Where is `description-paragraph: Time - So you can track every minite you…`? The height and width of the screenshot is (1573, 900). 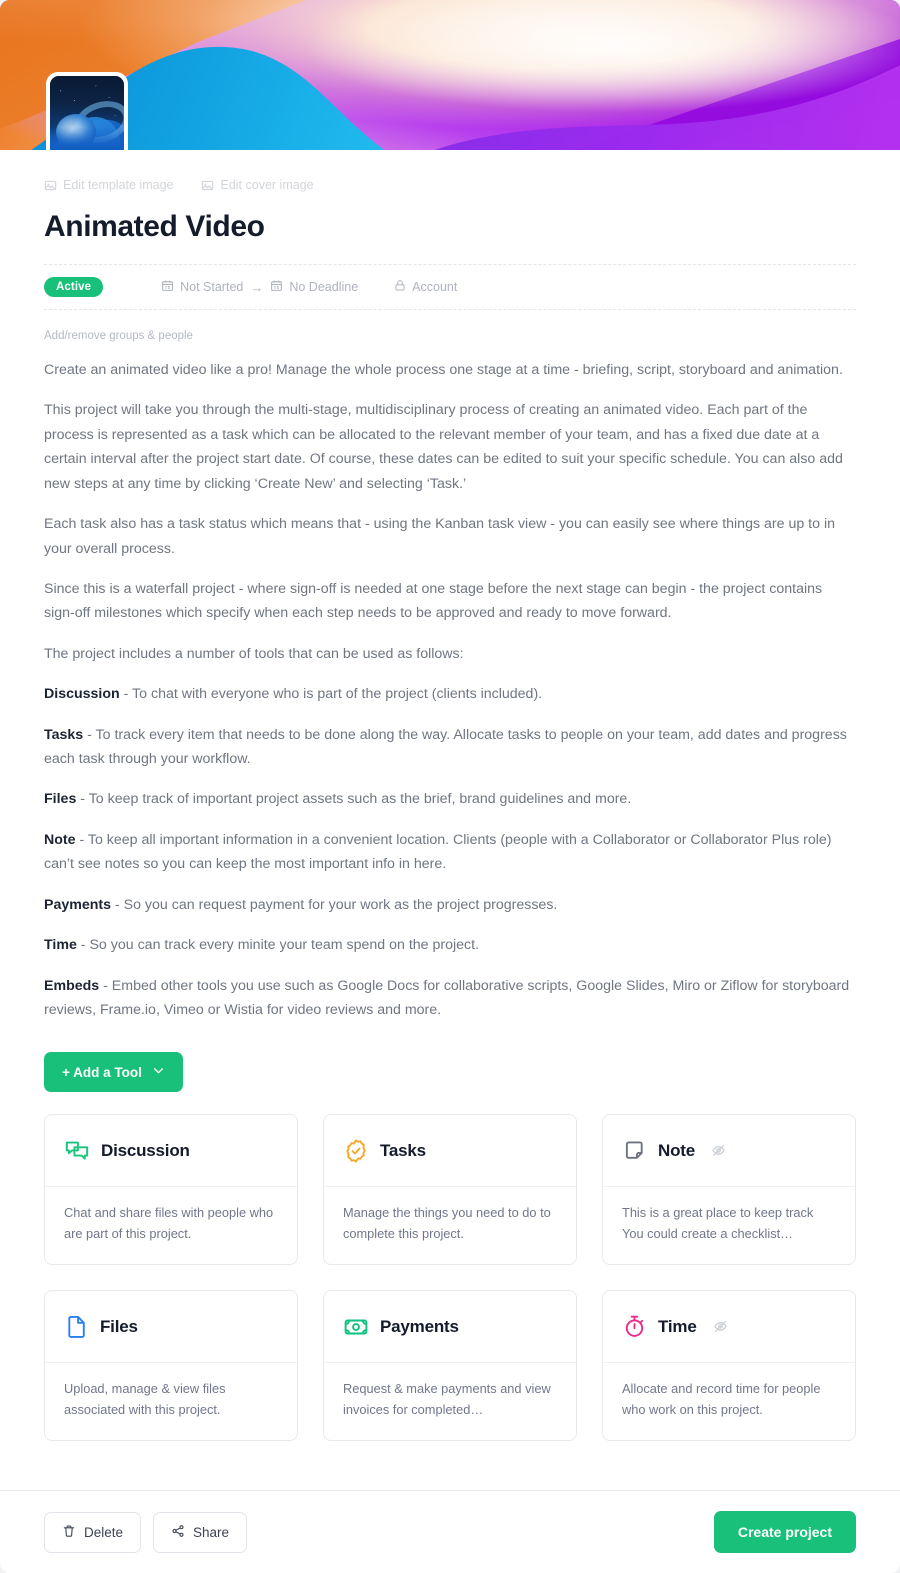 description-paragraph: Time - So you can track every minite you… is located at coordinates (262, 945).